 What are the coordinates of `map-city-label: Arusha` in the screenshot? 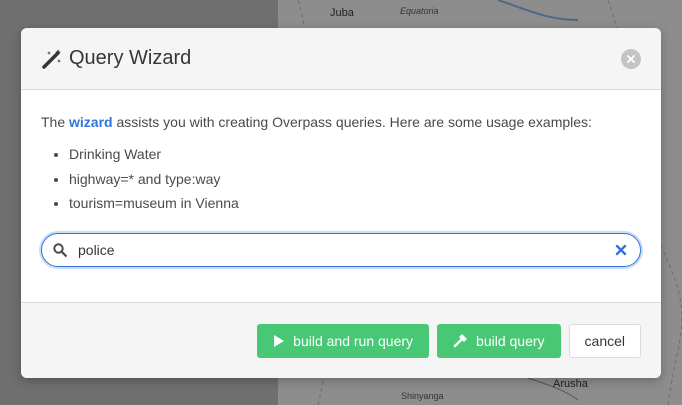 It's located at (570, 384).